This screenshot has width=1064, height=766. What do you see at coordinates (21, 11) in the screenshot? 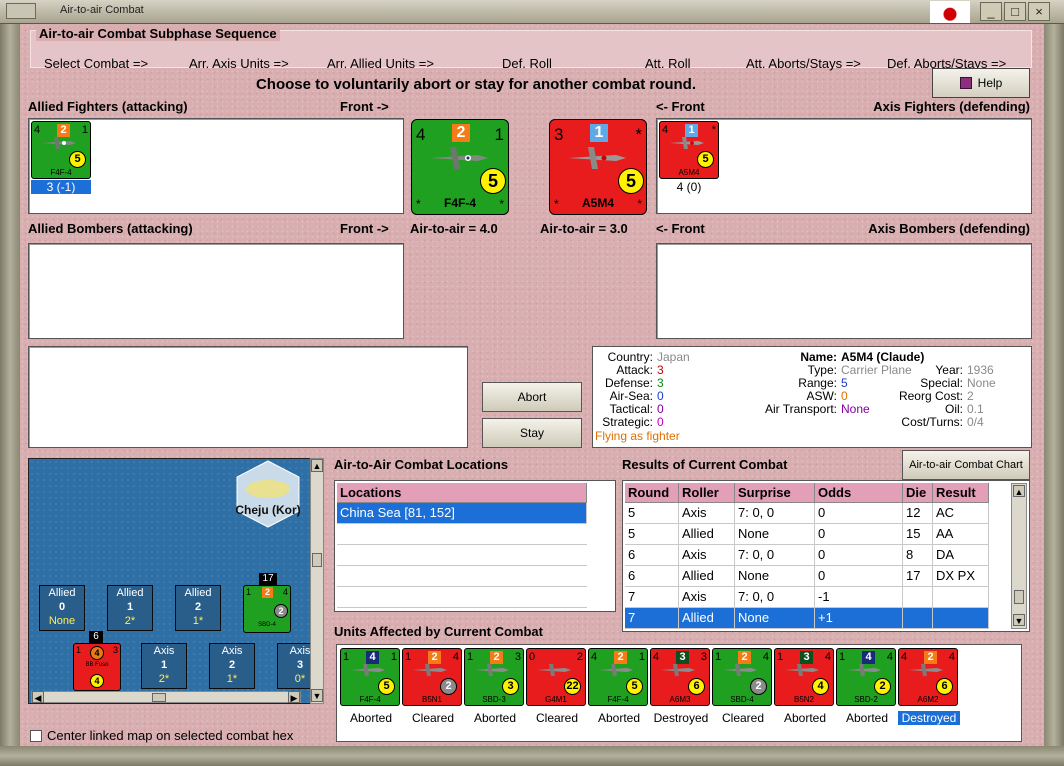
I see `system-menu-button` at bounding box center [21, 11].